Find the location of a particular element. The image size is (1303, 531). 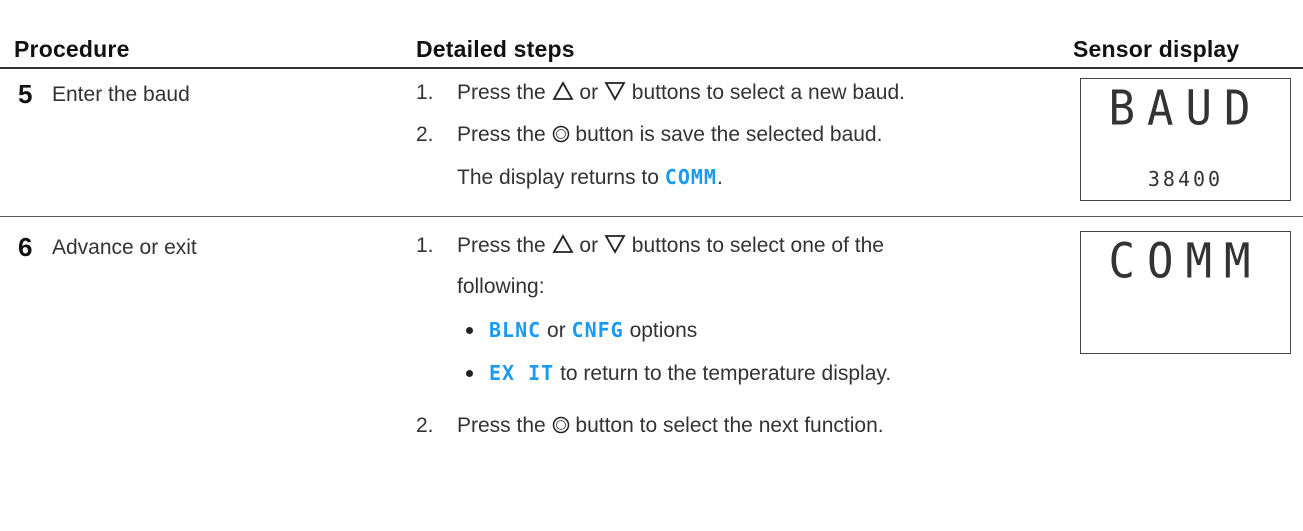

display-main-text: BAUD is located at coordinates (1185, 108).